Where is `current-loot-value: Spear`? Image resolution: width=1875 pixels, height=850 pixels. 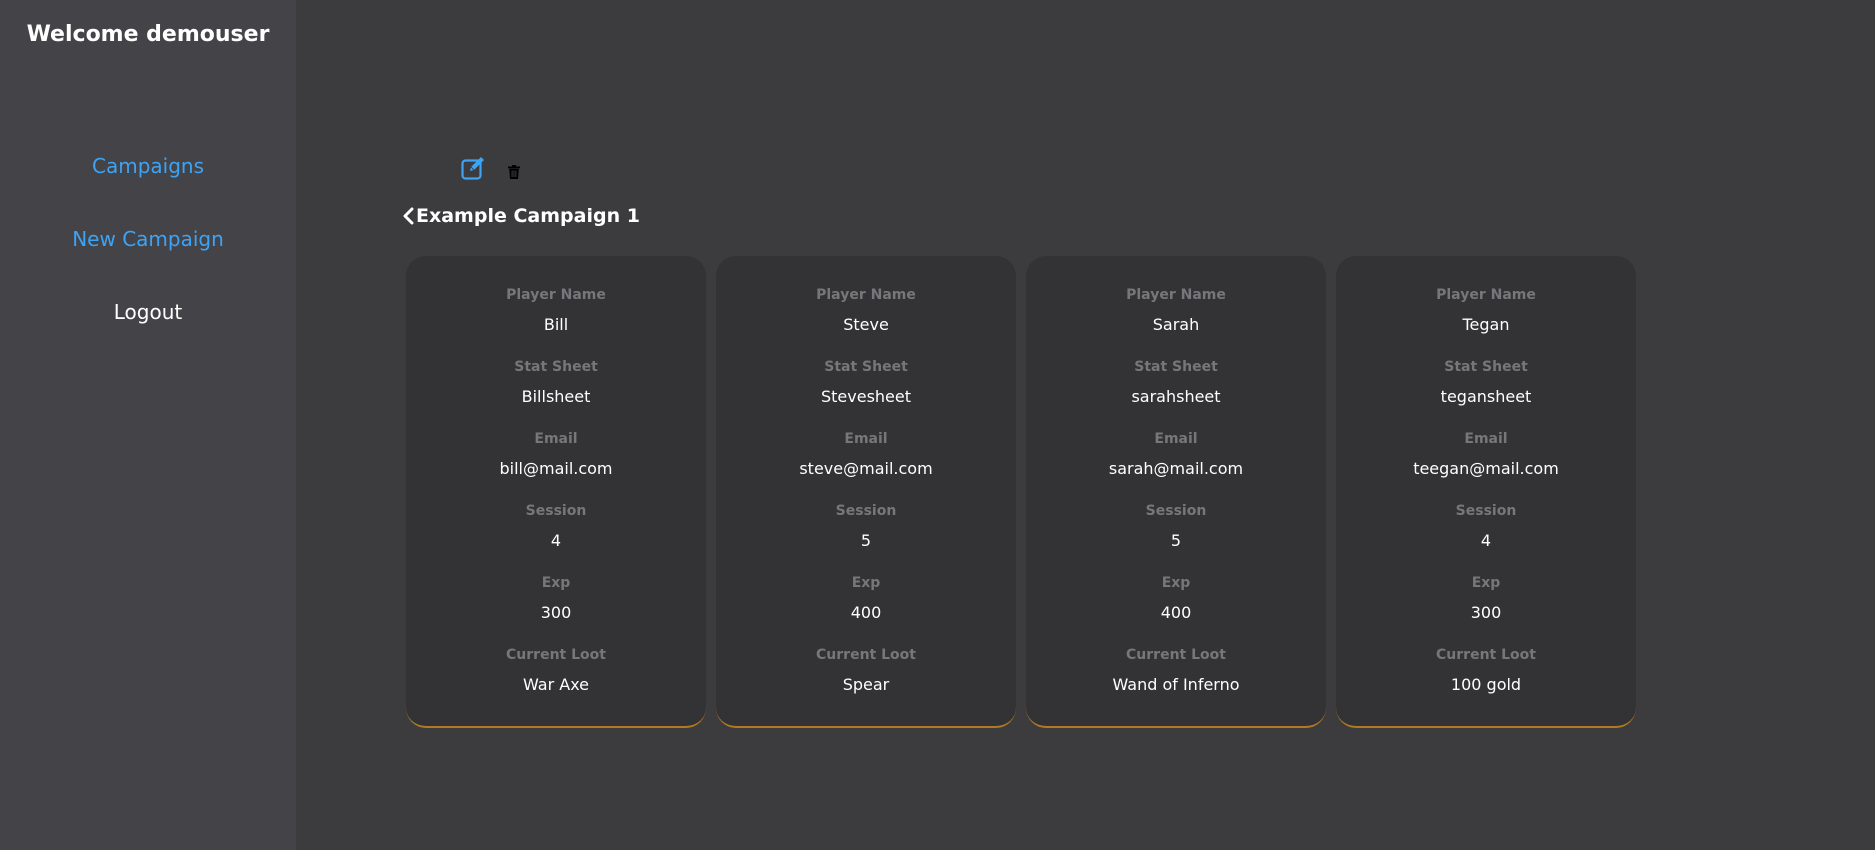 current-loot-value: Spear is located at coordinates (866, 684).